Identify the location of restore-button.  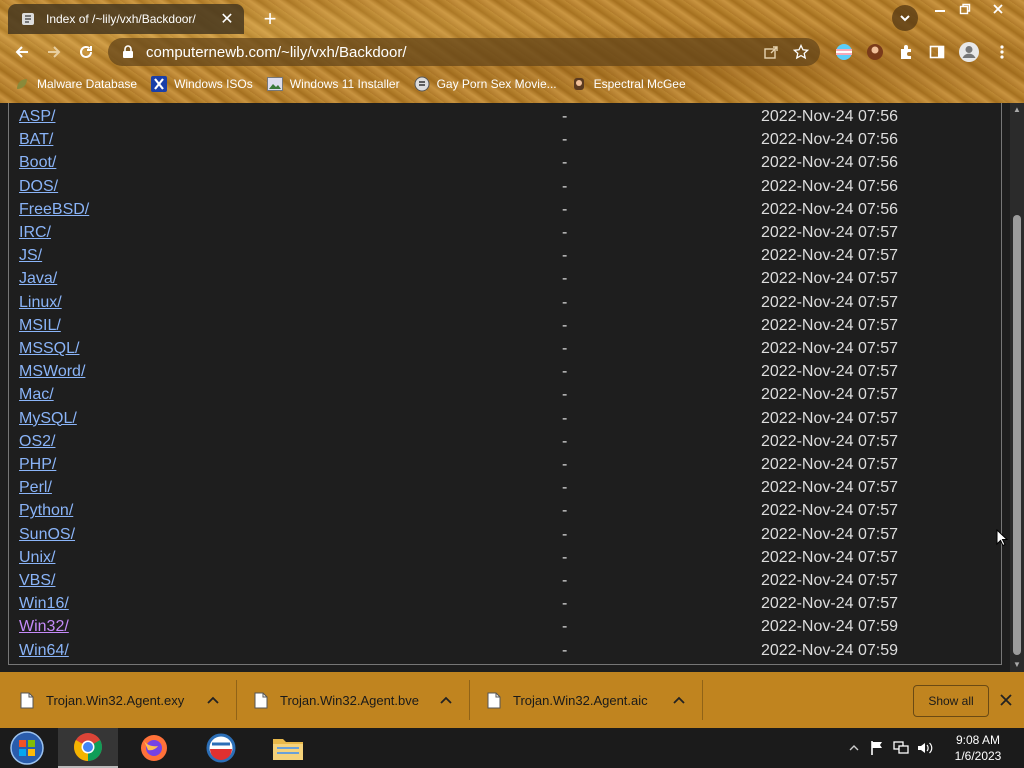
(965, 9).